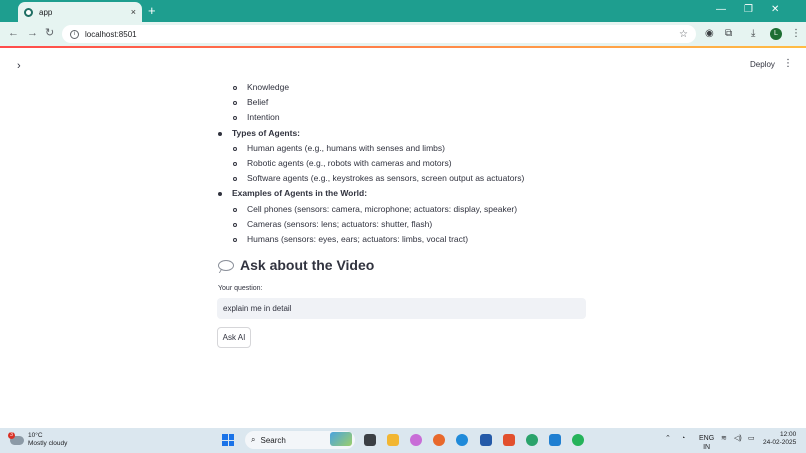 The height and width of the screenshot is (453, 806). Describe the element at coordinates (555, 440) in the screenshot. I see `vscode-icon` at that location.